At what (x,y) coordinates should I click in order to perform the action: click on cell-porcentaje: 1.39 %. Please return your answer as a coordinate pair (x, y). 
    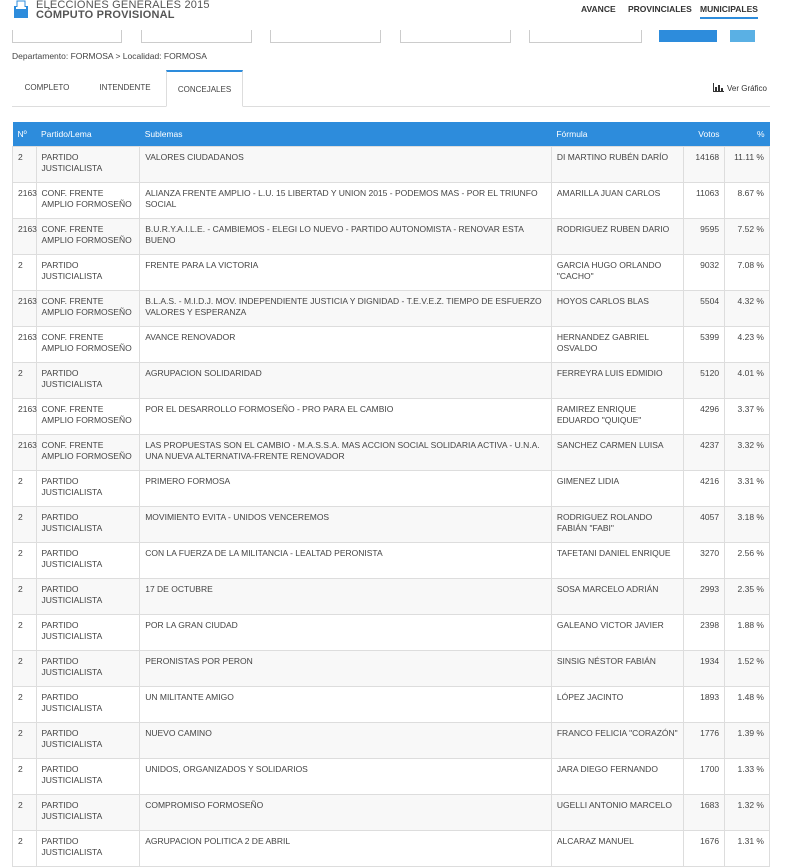
    Looking at the image, I should click on (747, 740).